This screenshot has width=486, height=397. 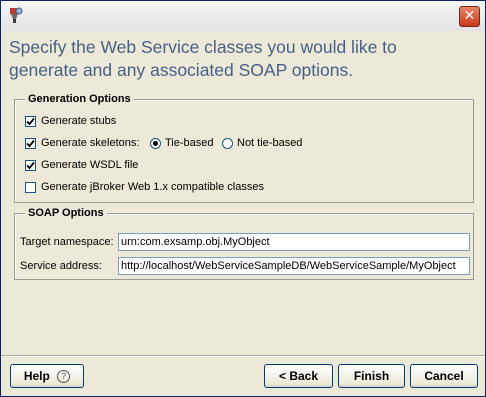 What do you see at coordinates (270, 143) in the screenshot?
I see `not-tie-based-label: Not tie-based` at bounding box center [270, 143].